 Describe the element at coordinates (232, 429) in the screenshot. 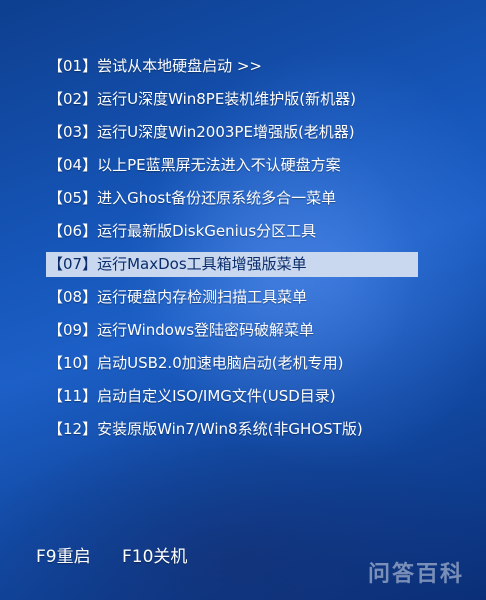

I see `menu-item-12: 【12】安装原版Win7/Win8系统(非GHOST版)` at that location.